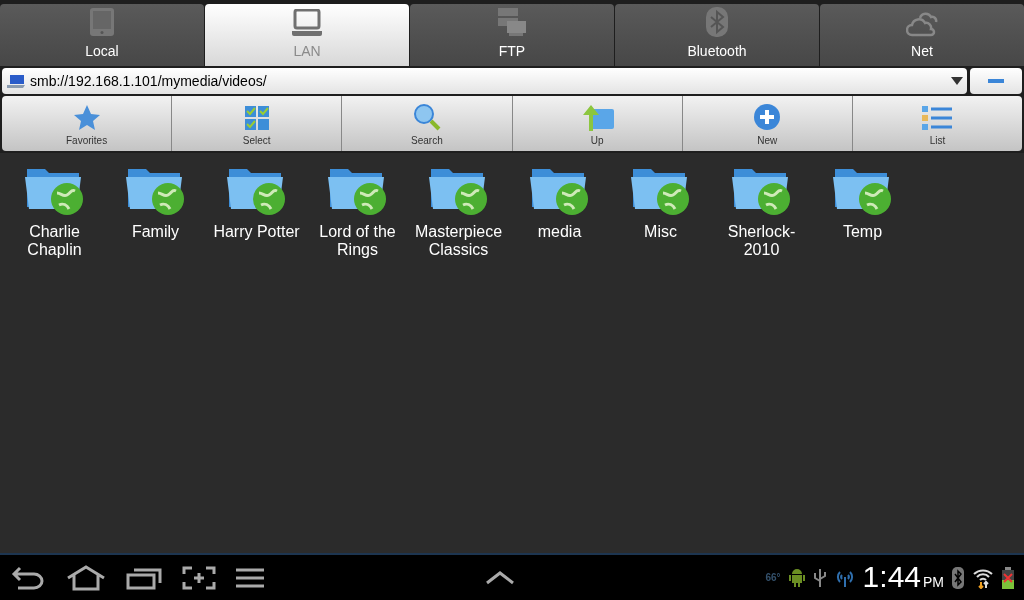 The image size is (1024, 600). I want to click on folder-item: Masterpiece Classics, so click(458, 210).